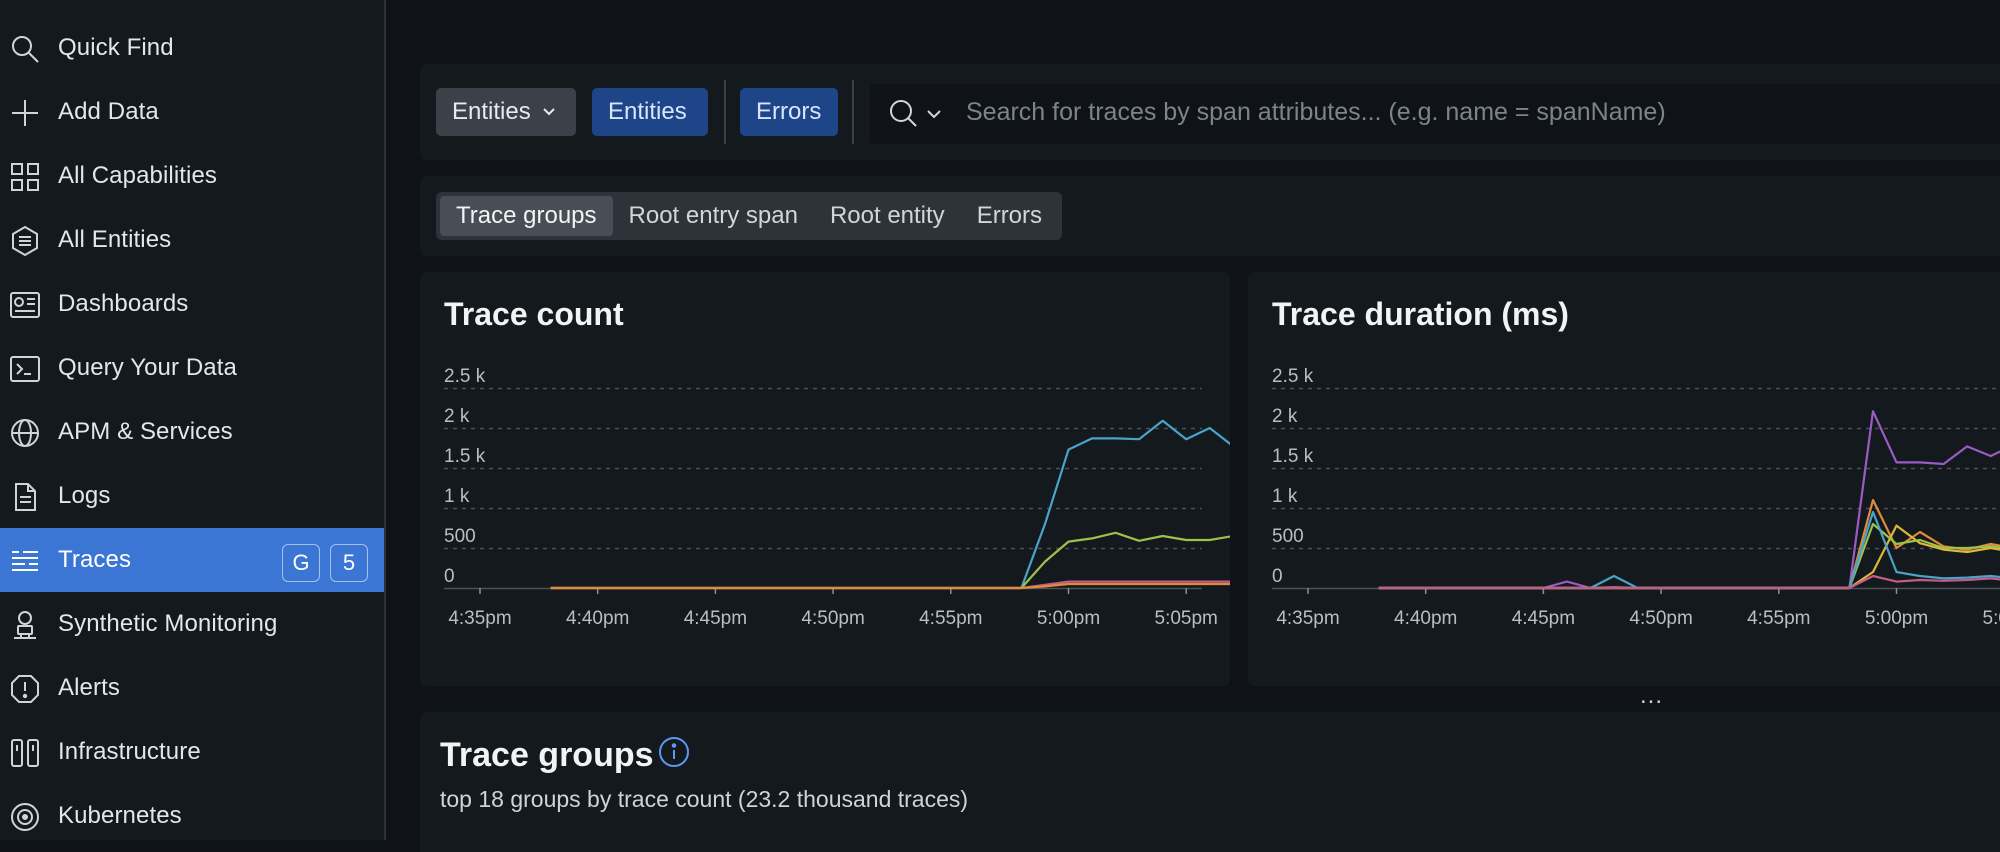  I want to click on entities-dropdown-label: Entities, so click(491, 111).